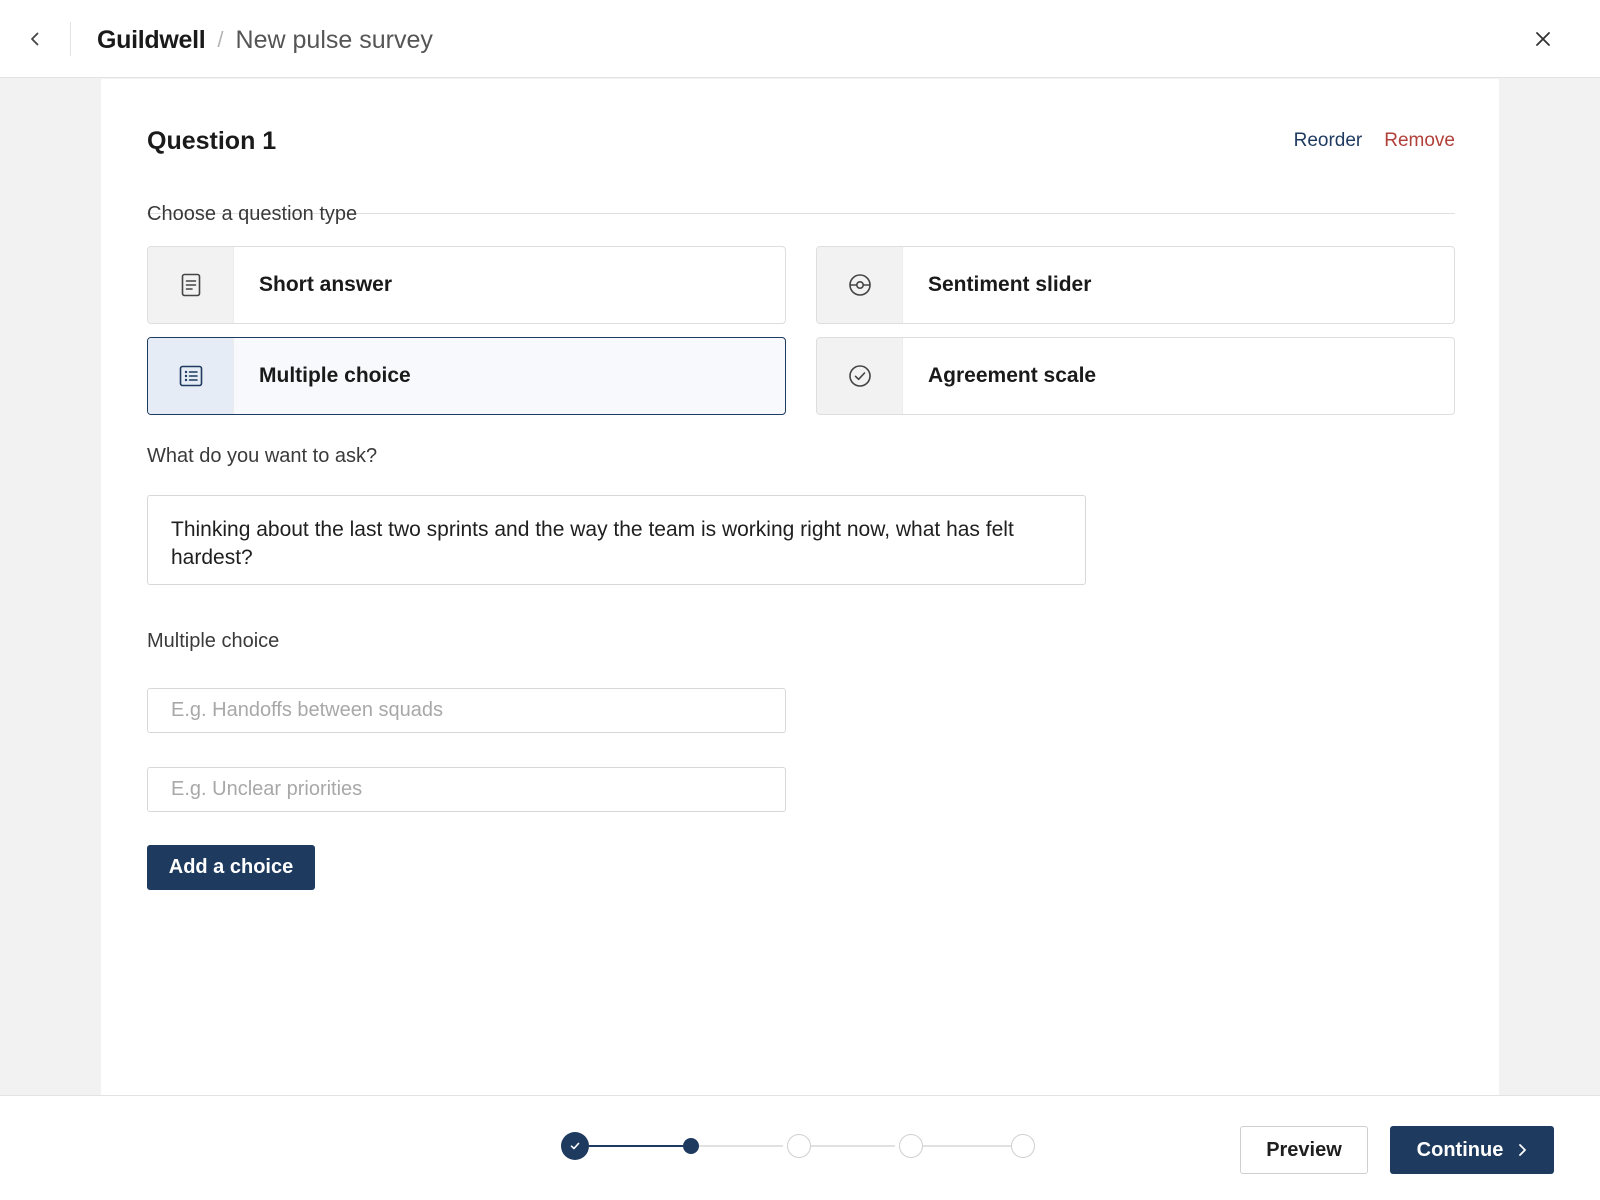 This screenshot has width=1600, height=1200. I want to click on breadcrumb: Guildwell / New pulse survey, so click(265, 40).